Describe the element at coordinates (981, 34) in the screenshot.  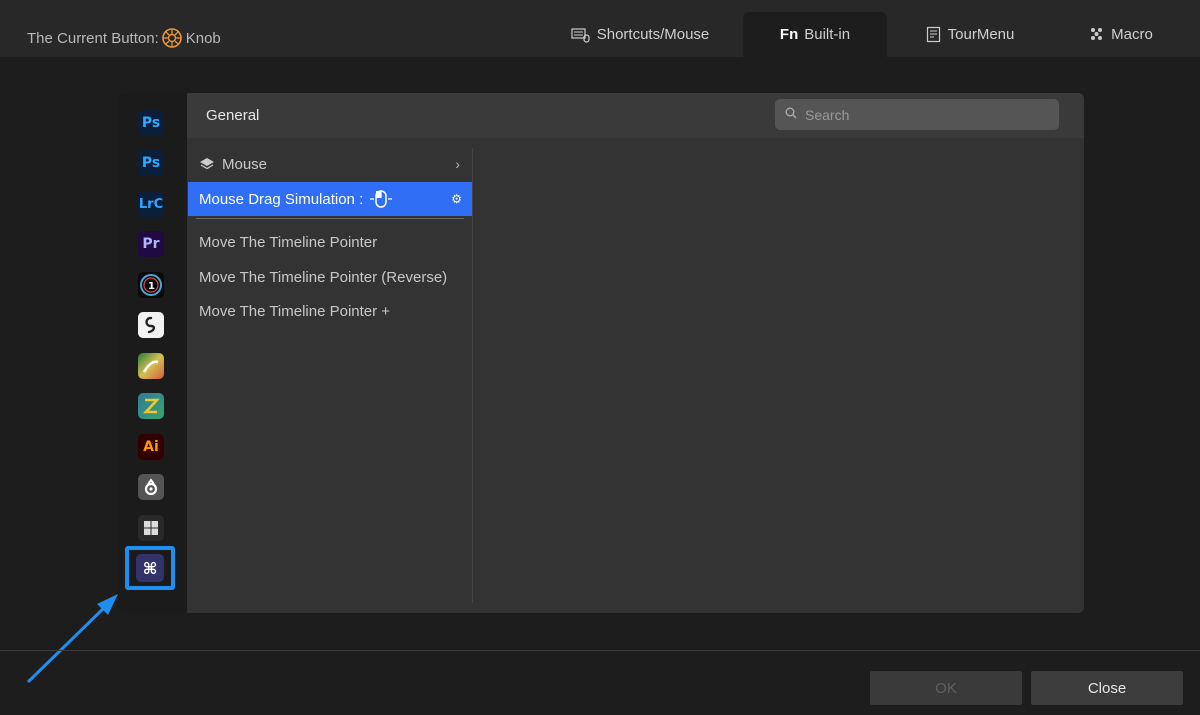
I see `tab-tourmenu-label: TourMenu` at that location.